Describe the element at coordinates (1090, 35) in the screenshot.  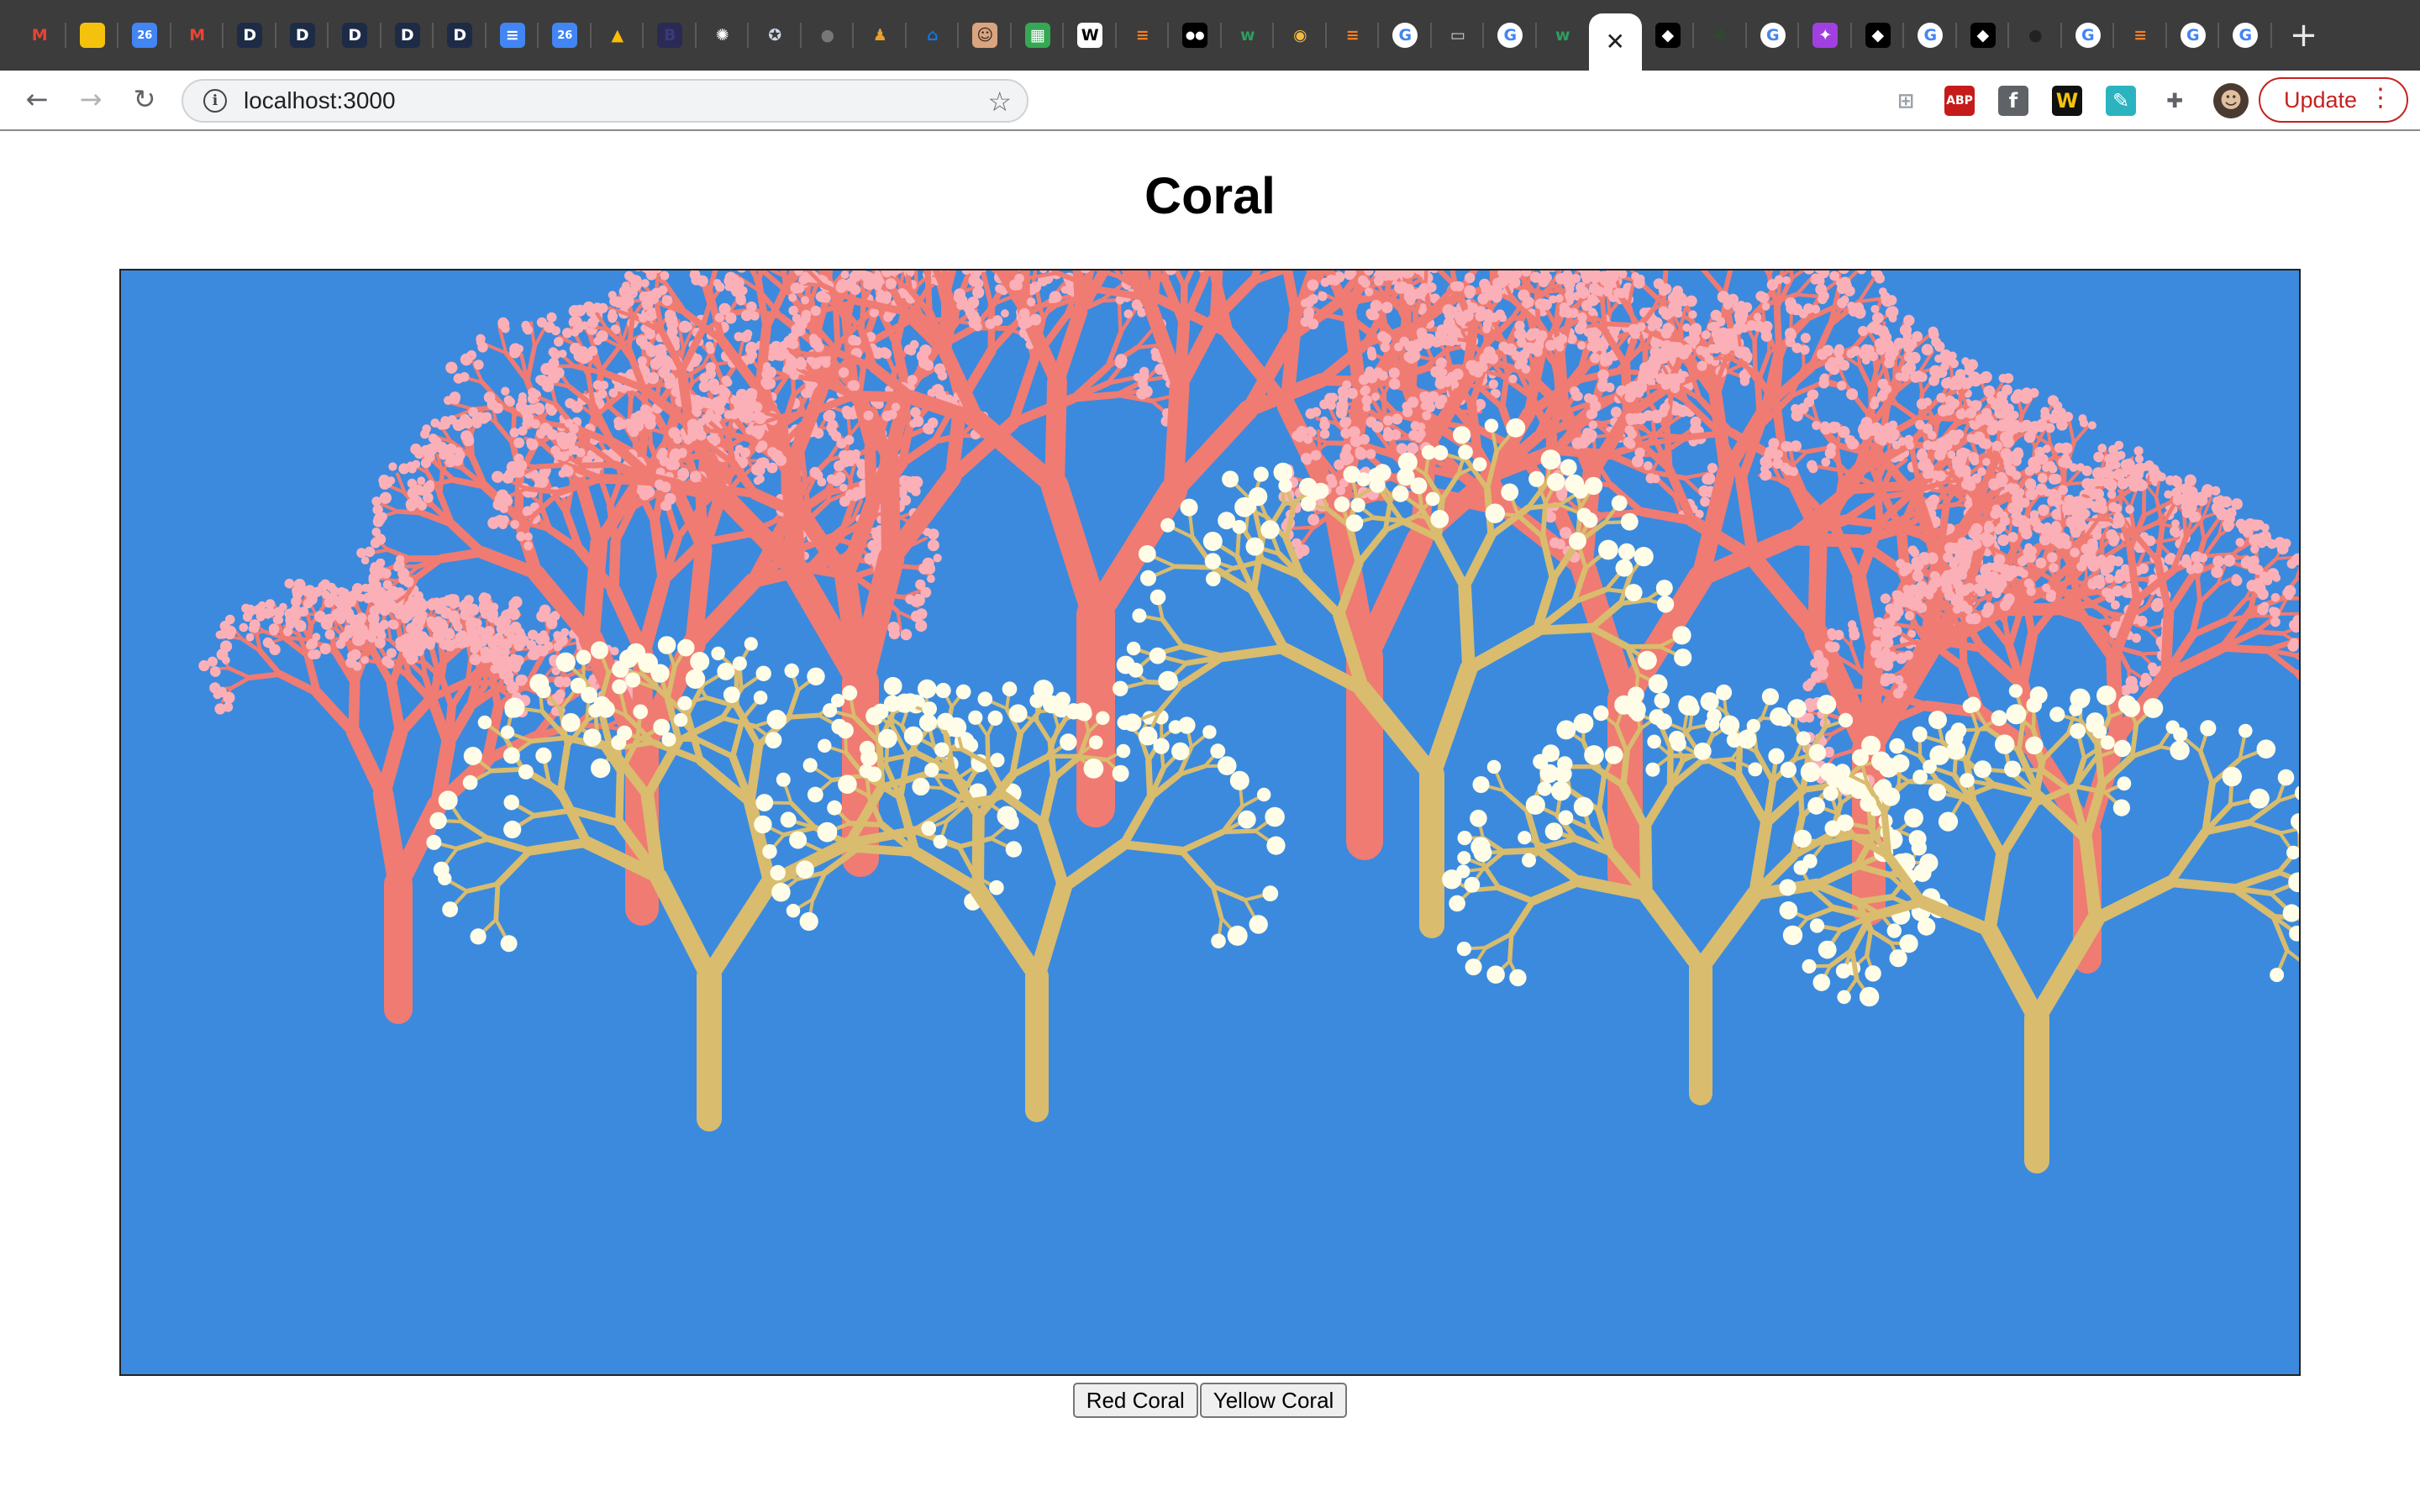
I see `browser-tab: W` at that location.